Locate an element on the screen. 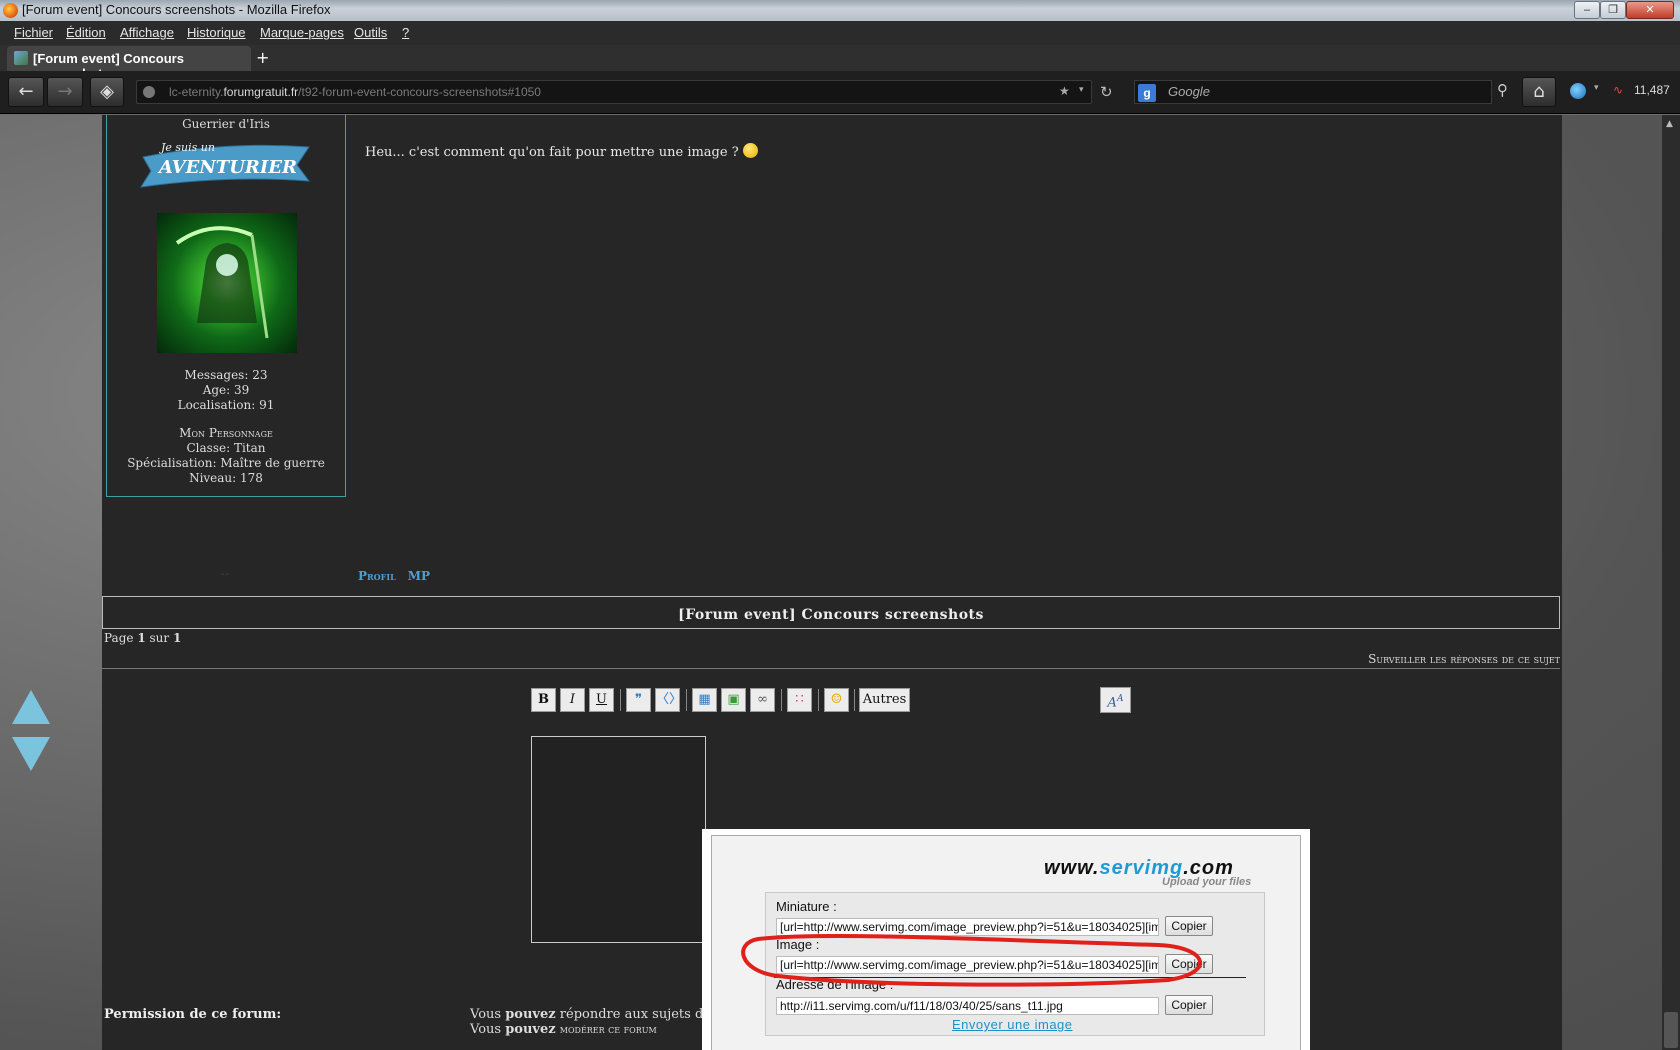  favicon-icon is located at coordinates (21, 58).